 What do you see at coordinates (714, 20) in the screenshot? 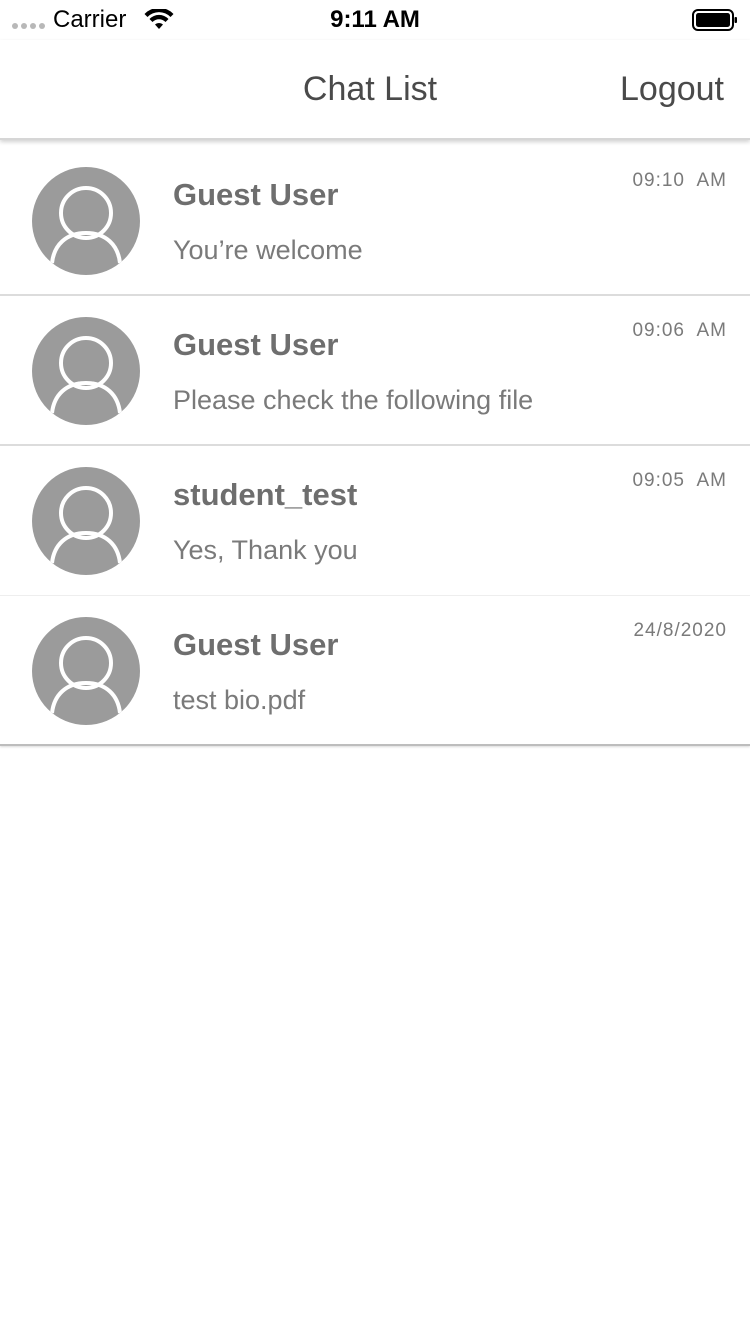
I see `battery-icon` at bounding box center [714, 20].